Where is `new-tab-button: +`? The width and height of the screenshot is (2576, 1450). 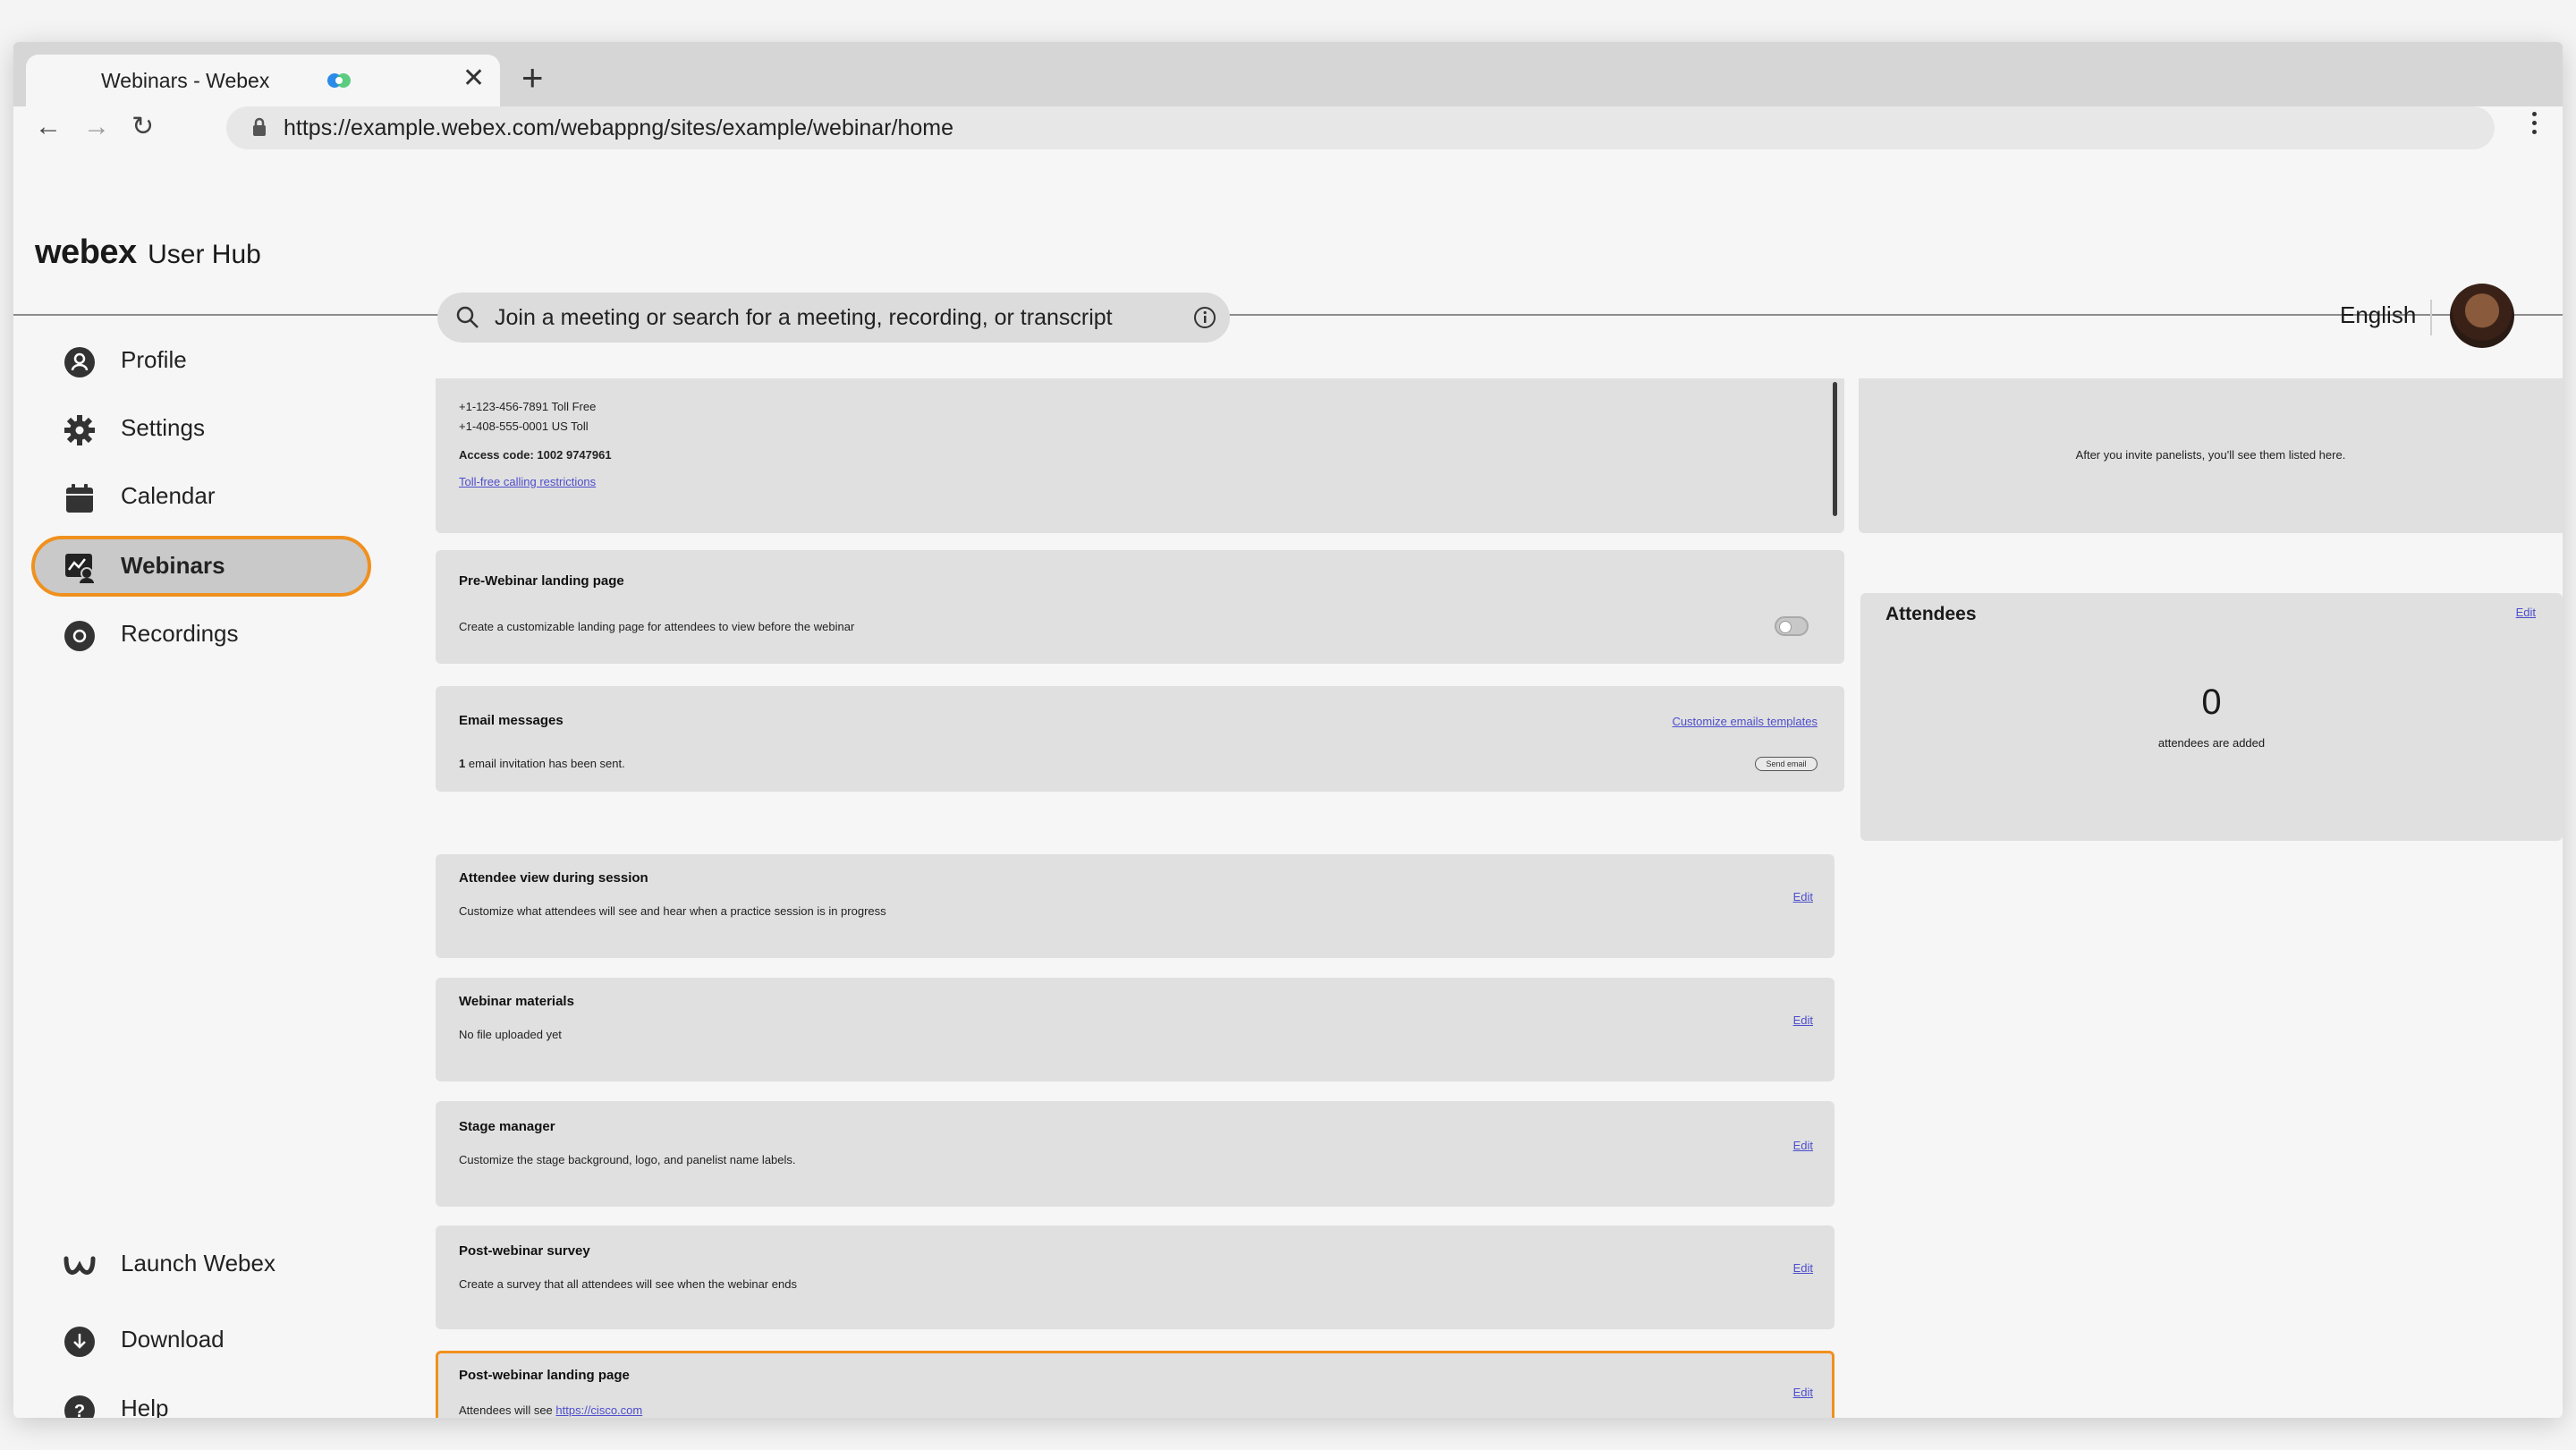 new-tab-button: + is located at coordinates (532, 78).